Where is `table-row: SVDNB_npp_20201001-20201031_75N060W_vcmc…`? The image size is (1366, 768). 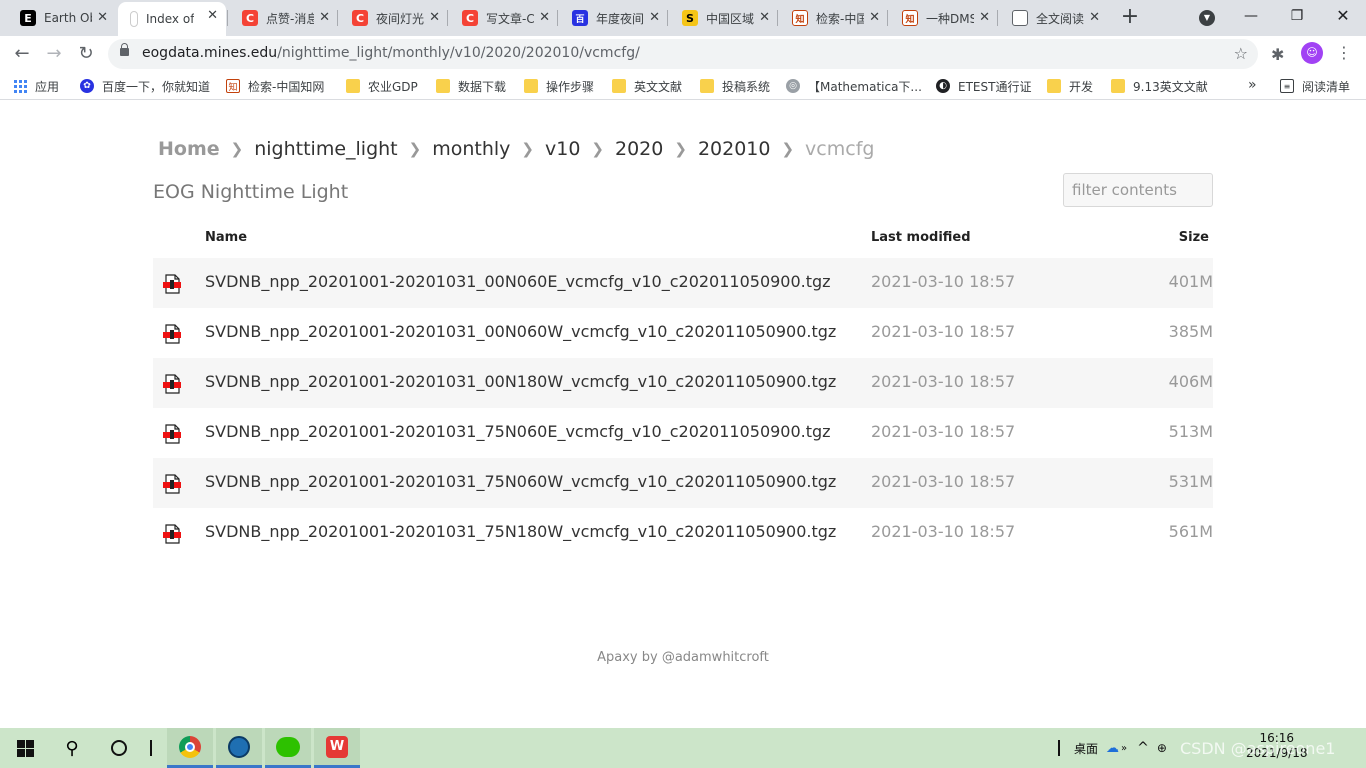 table-row: SVDNB_npp_20201001-20201031_75N060W_vcmc… is located at coordinates (683, 483).